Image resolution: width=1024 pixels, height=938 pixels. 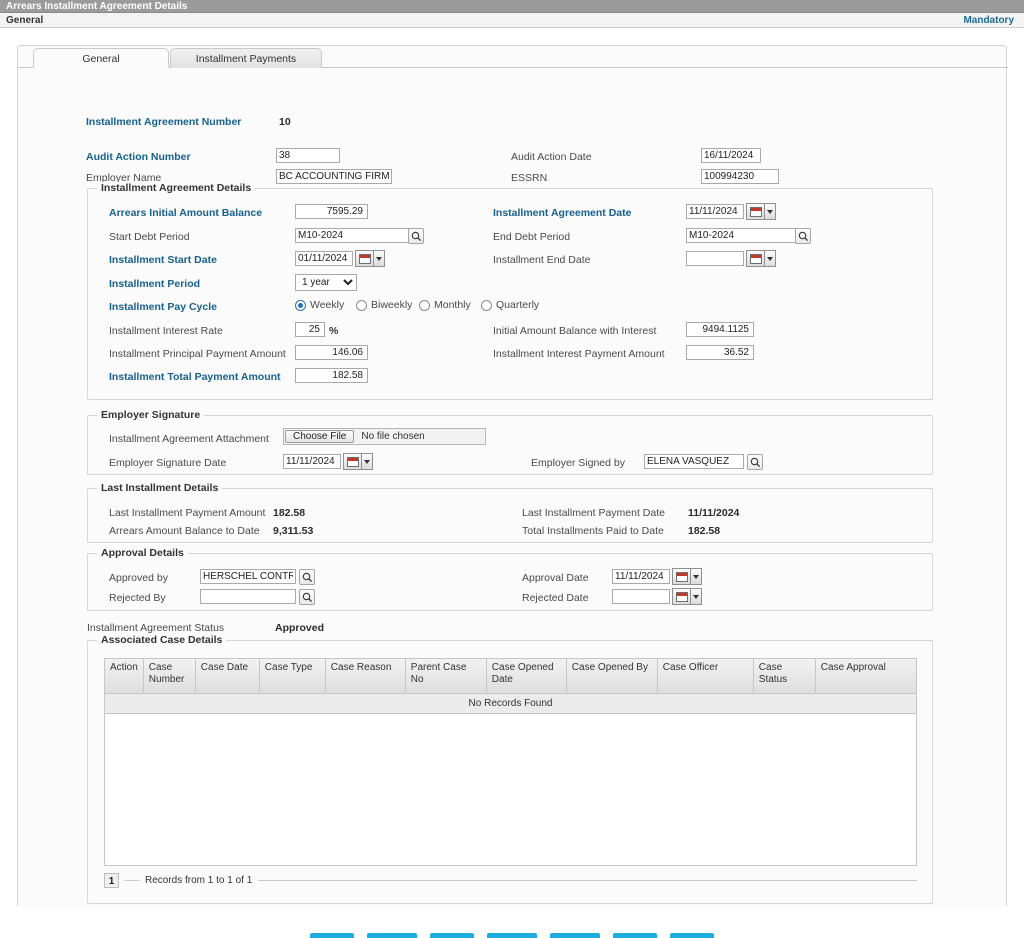 I want to click on label-start-debt-period: Start Debt Period, so click(x=149, y=237).